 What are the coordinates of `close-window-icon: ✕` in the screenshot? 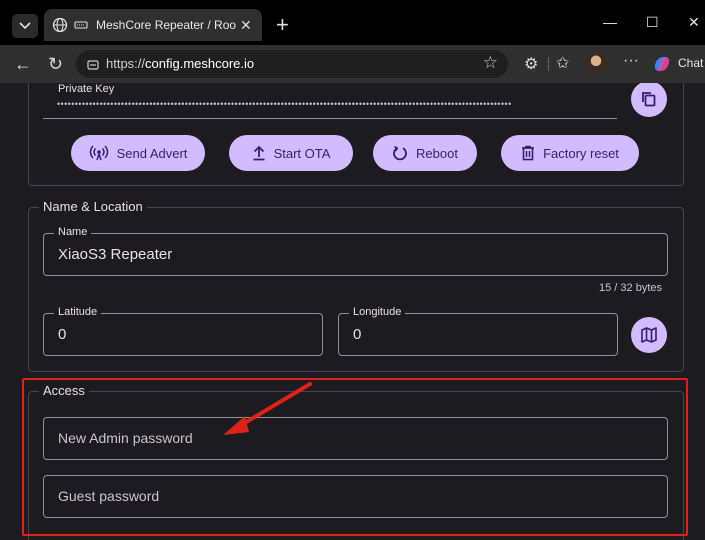 It's located at (694, 22).